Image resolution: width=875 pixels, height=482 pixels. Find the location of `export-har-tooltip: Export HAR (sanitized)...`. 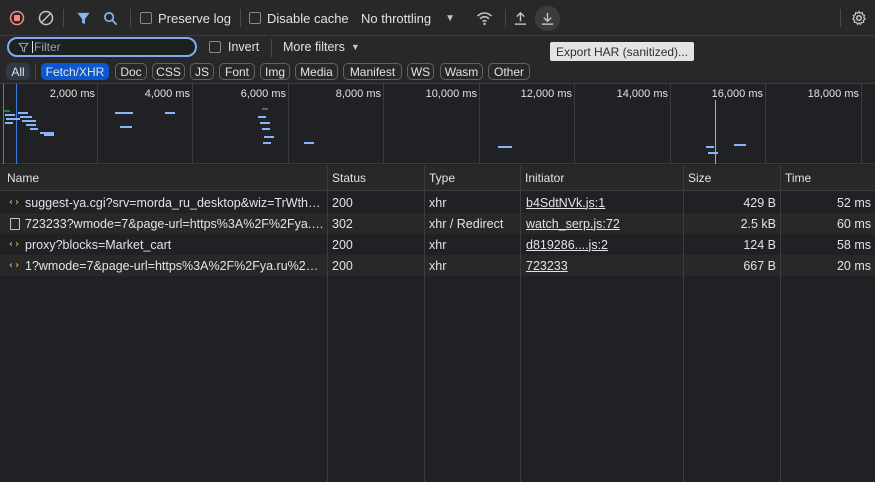

export-har-tooltip: Export HAR (sanitized)... is located at coordinates (622, 51).